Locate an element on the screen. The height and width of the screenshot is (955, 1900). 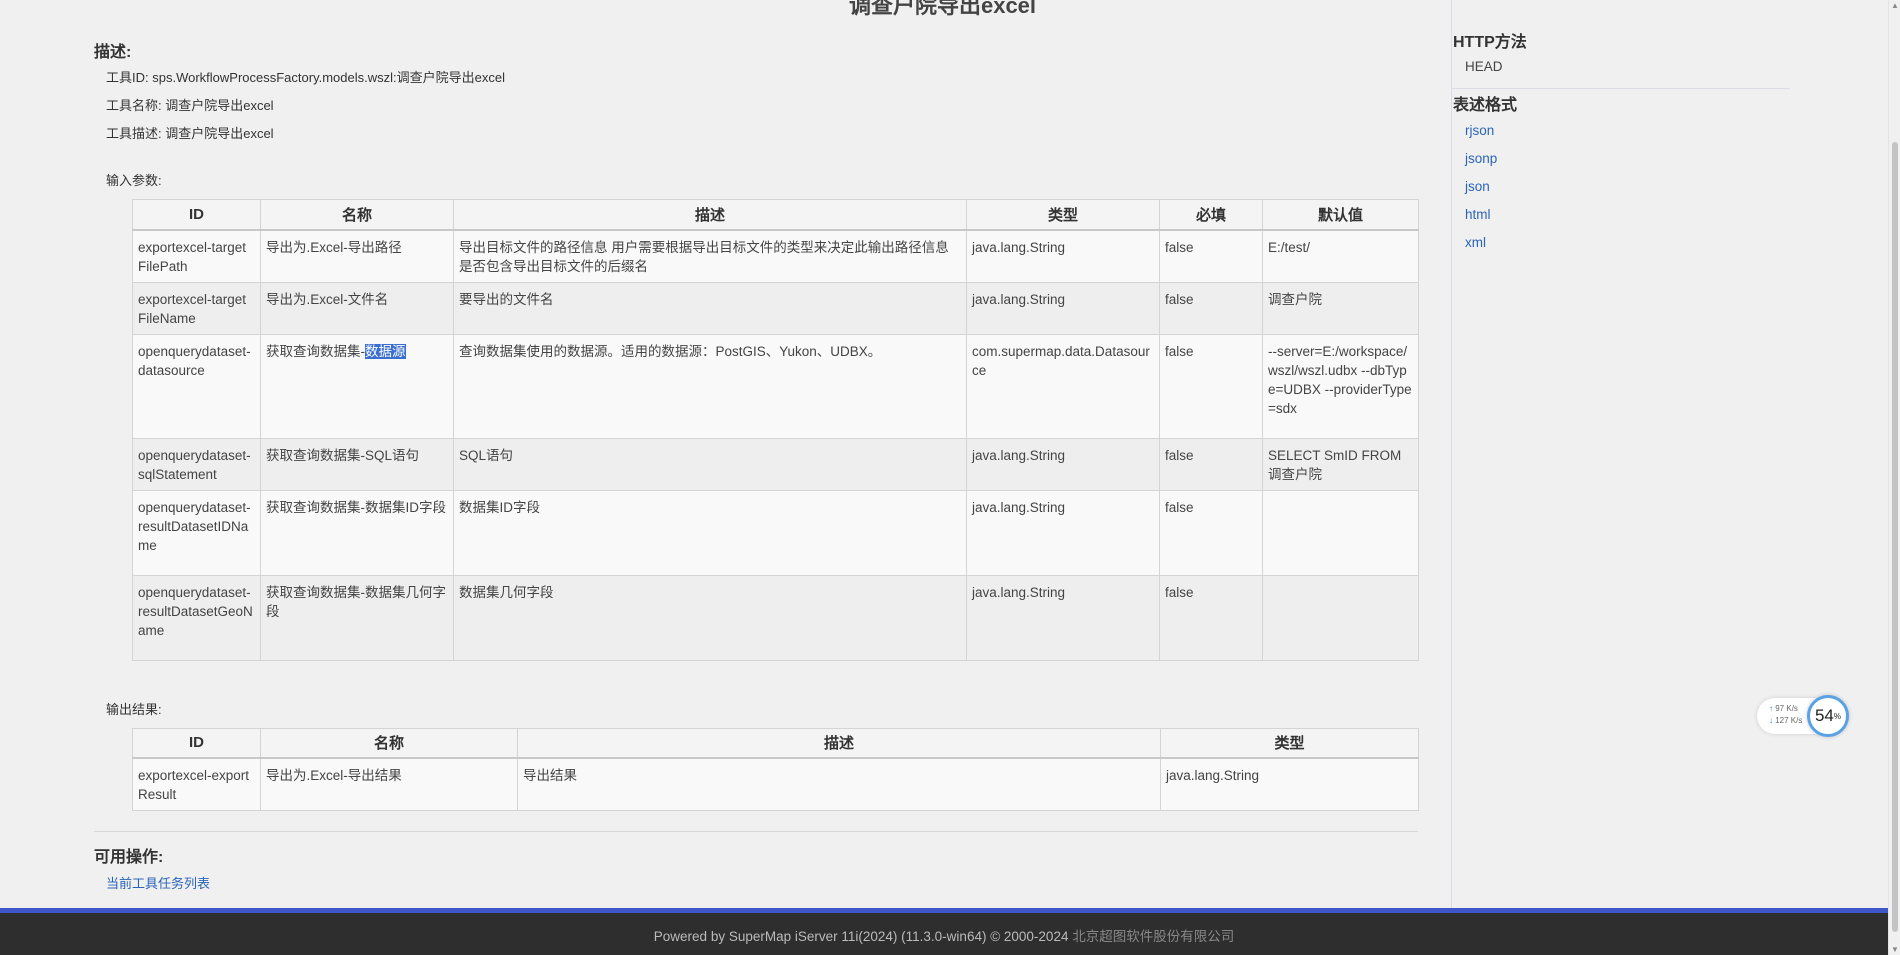
col-header-required: 必填 is located at coordinates (1211, 215).